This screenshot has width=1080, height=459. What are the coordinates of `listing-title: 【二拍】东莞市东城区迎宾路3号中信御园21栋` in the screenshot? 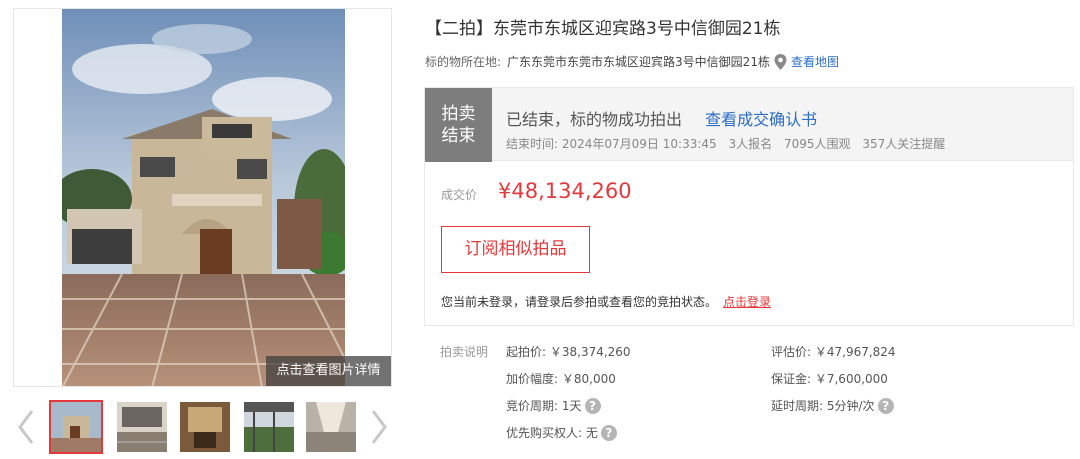 It's located at (603, 29).